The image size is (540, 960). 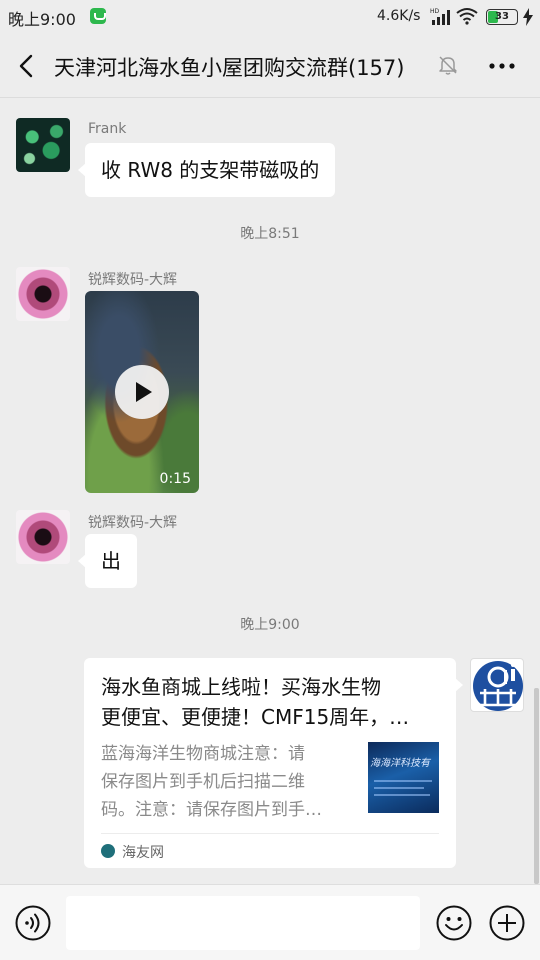 I want to click on scrollbar, so click(x=536, y=786).